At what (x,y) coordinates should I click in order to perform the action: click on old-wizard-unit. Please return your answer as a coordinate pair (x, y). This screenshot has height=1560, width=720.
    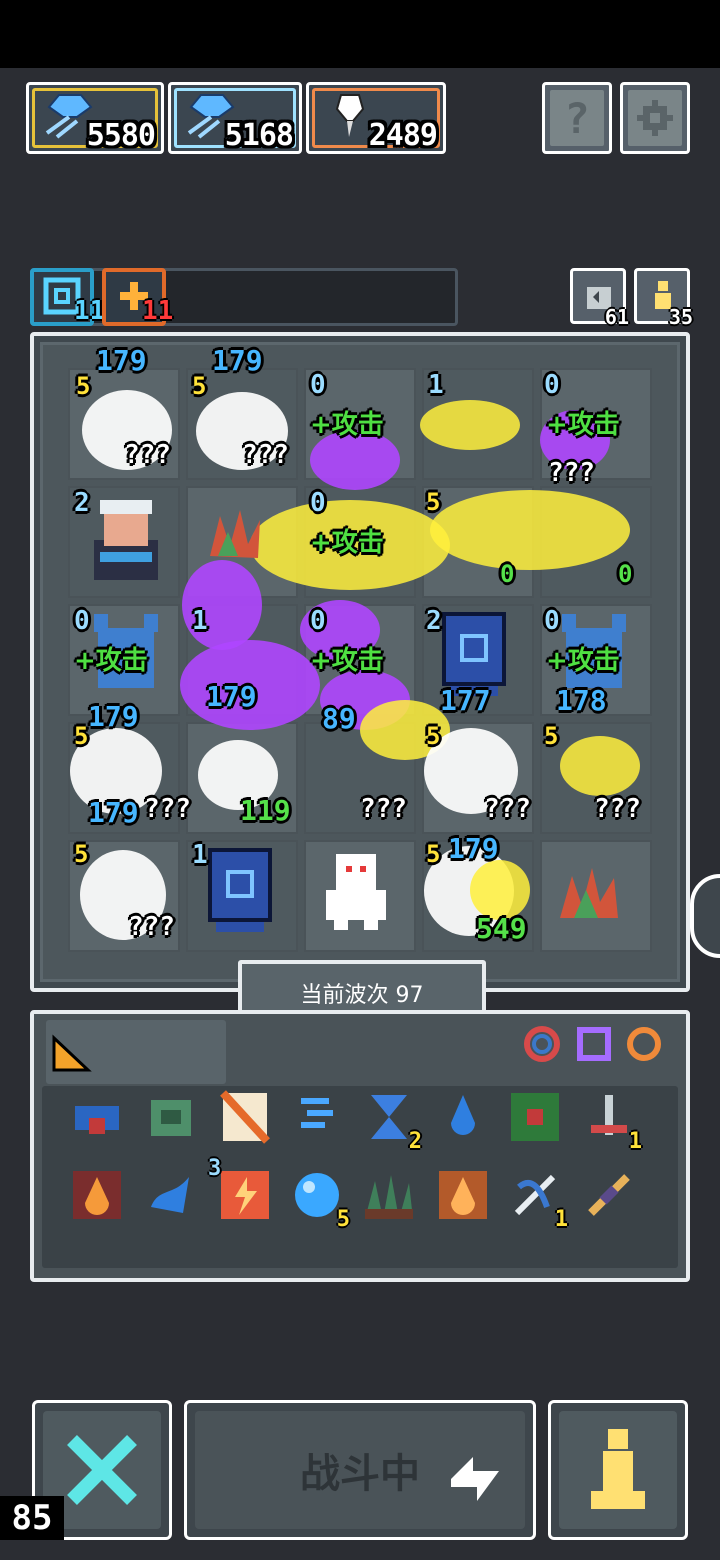
    Looking at the image, I should click on (126, 540).